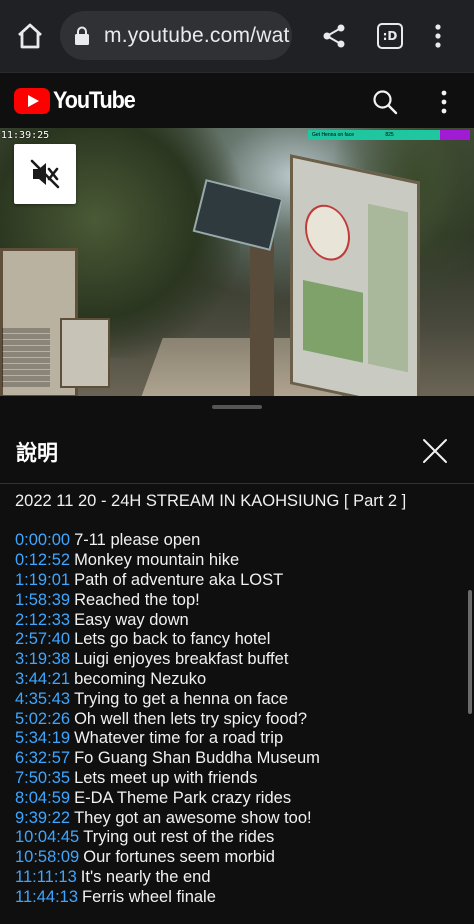  I want to click on url-text: m.youtube.com/wat, so click(197, 35).